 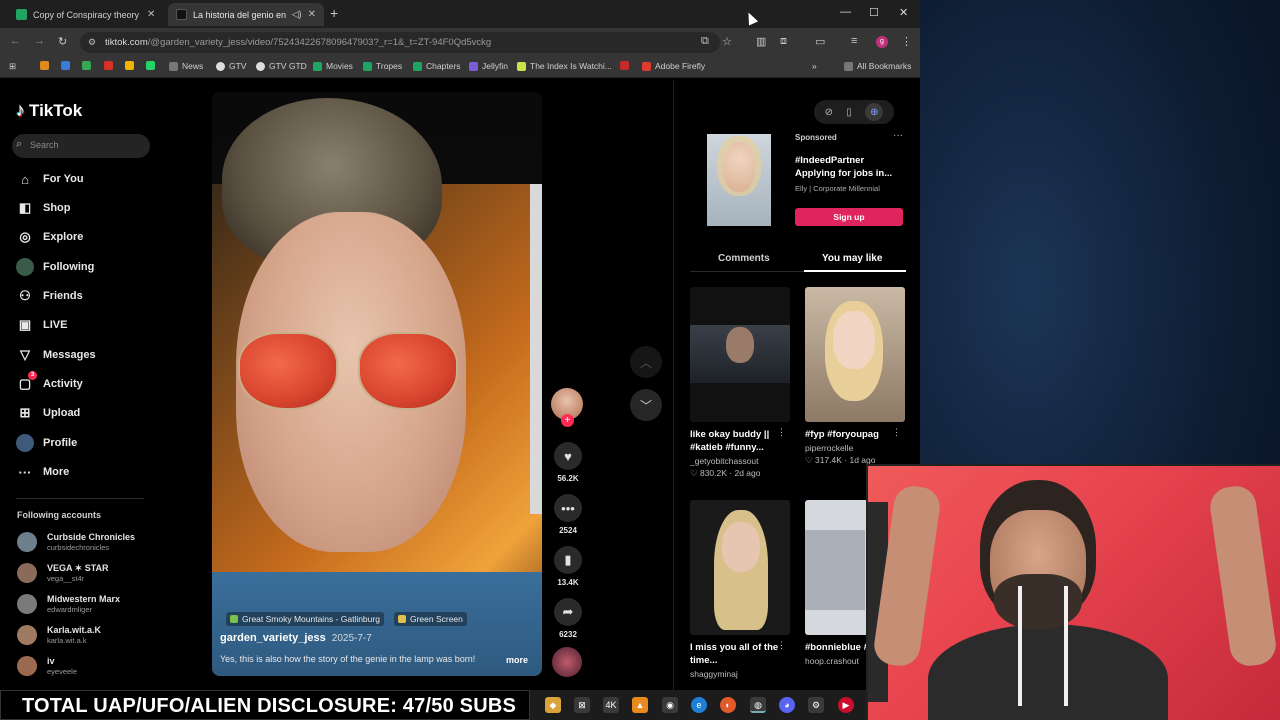 I want to click on taskbar-app-icon: ◉, so click(x=670, y=705).